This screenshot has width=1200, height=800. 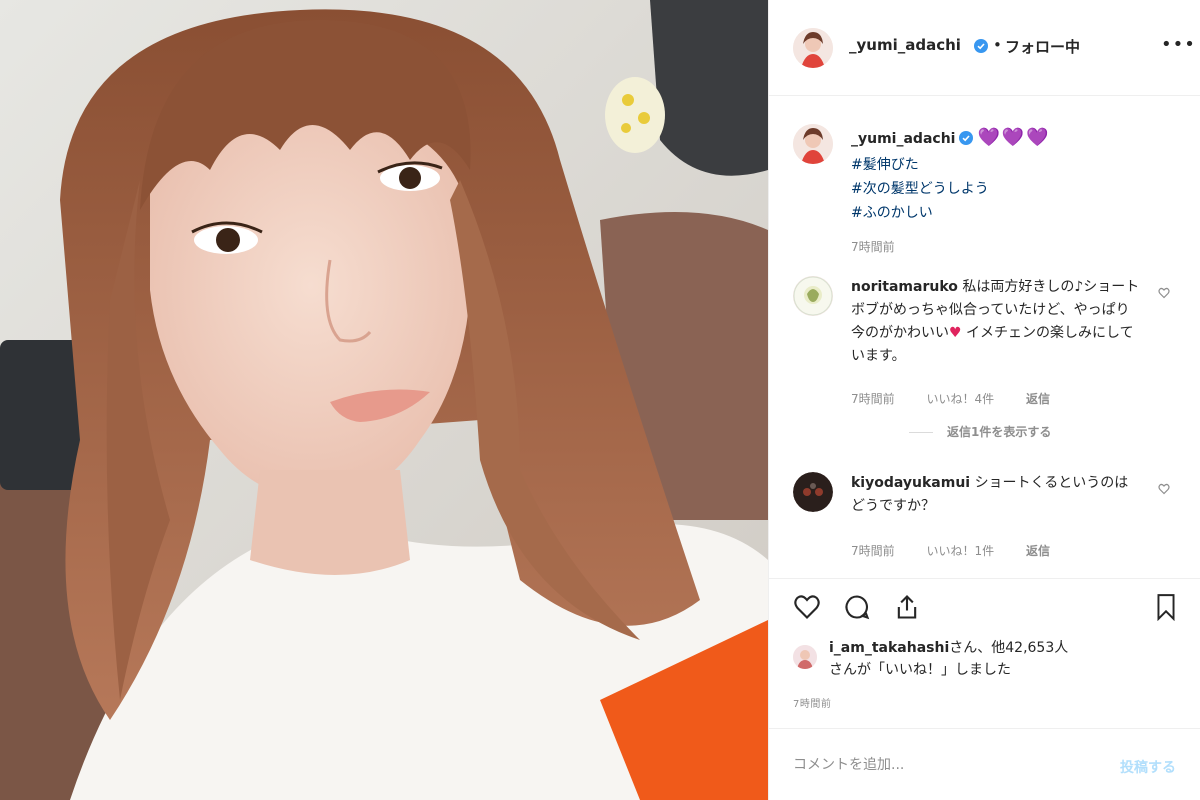 What do you see at coordinates (905, 45) in the screenshot?
I see `header-username: _yumi_adachi` at bounding box center [905, 45].